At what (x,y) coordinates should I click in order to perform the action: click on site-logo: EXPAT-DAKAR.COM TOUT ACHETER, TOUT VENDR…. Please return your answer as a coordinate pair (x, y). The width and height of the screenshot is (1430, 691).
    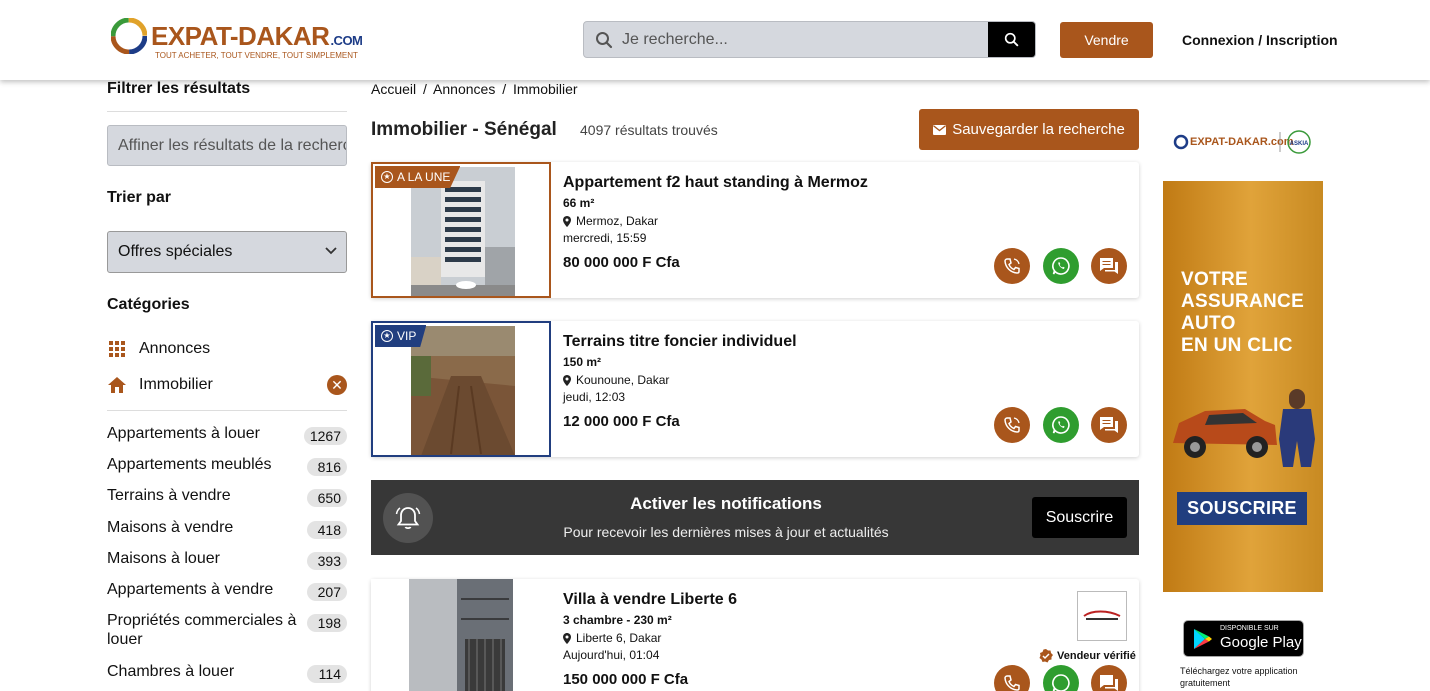
    Looking at the image, I should click on (246, 40).